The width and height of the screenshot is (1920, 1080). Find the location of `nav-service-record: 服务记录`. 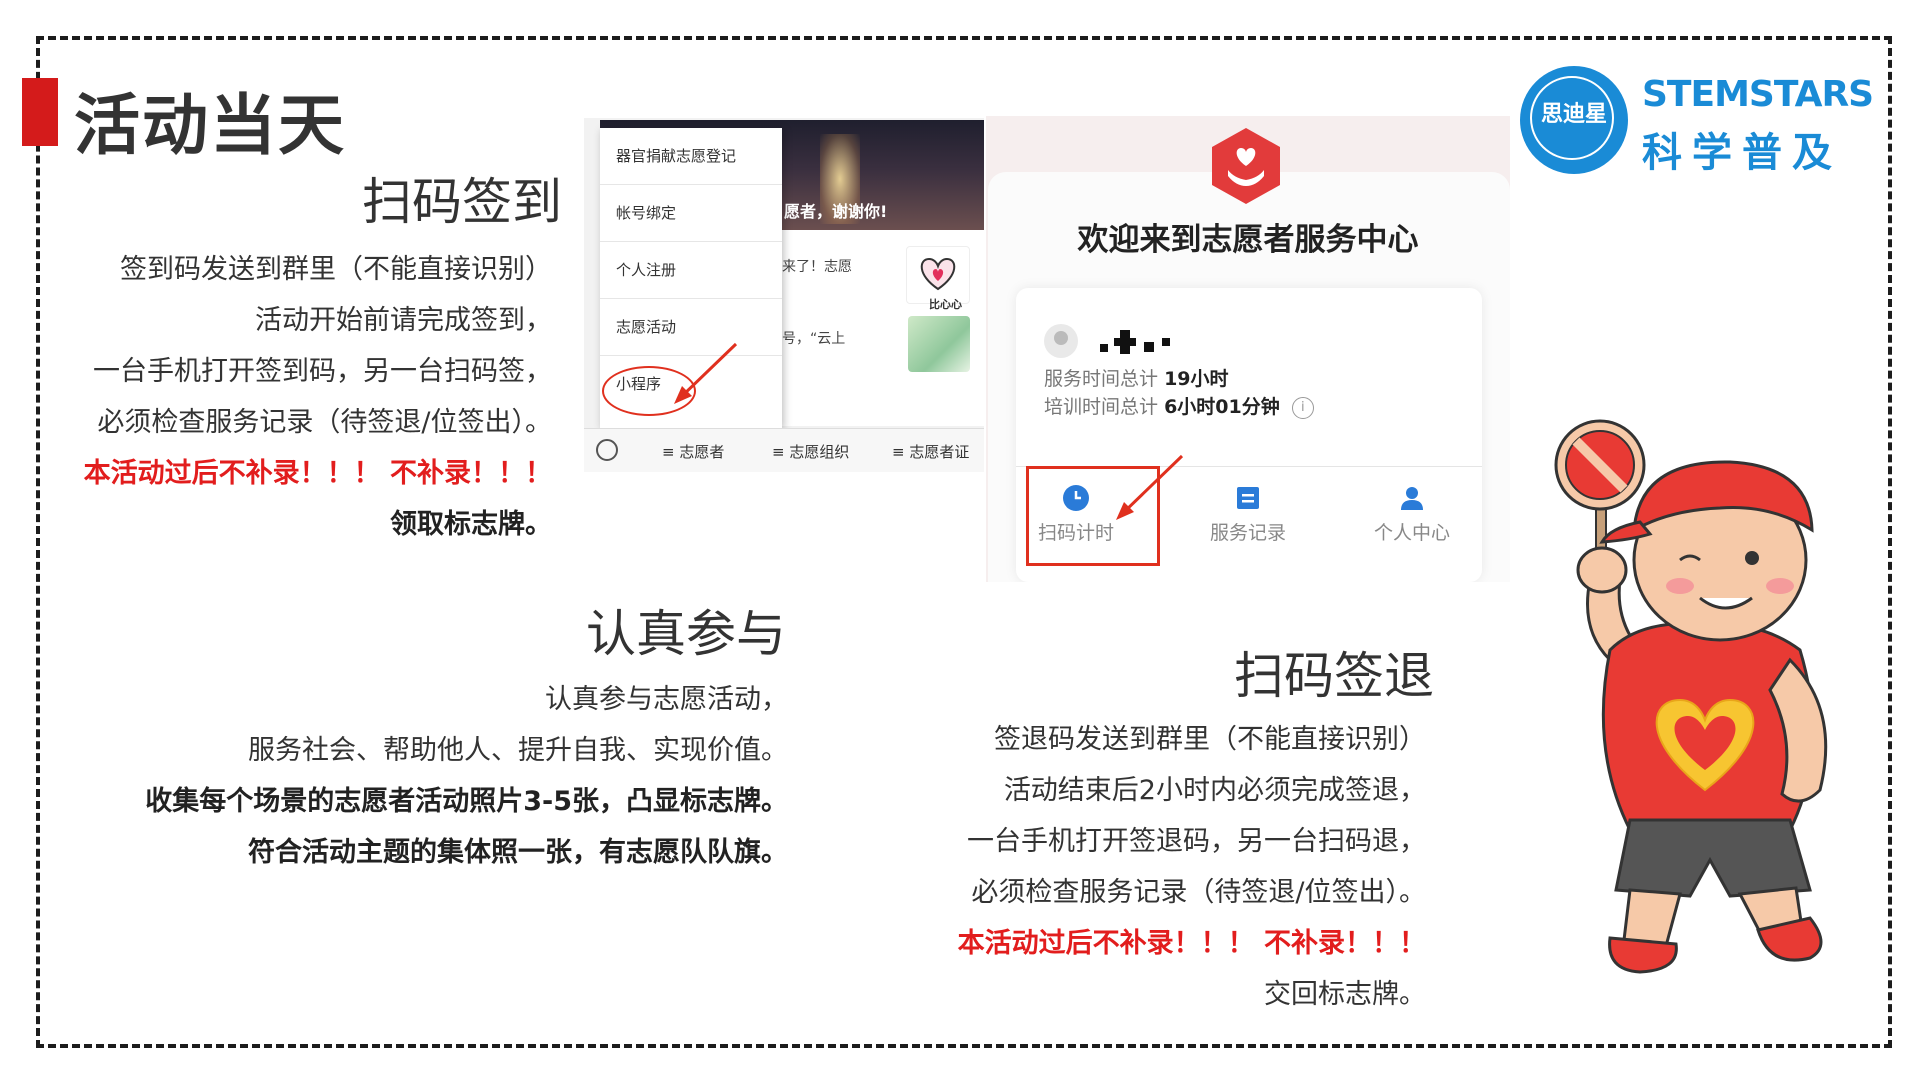

nav-service-record: 服务记录 is located at coordinates (1248, 514).